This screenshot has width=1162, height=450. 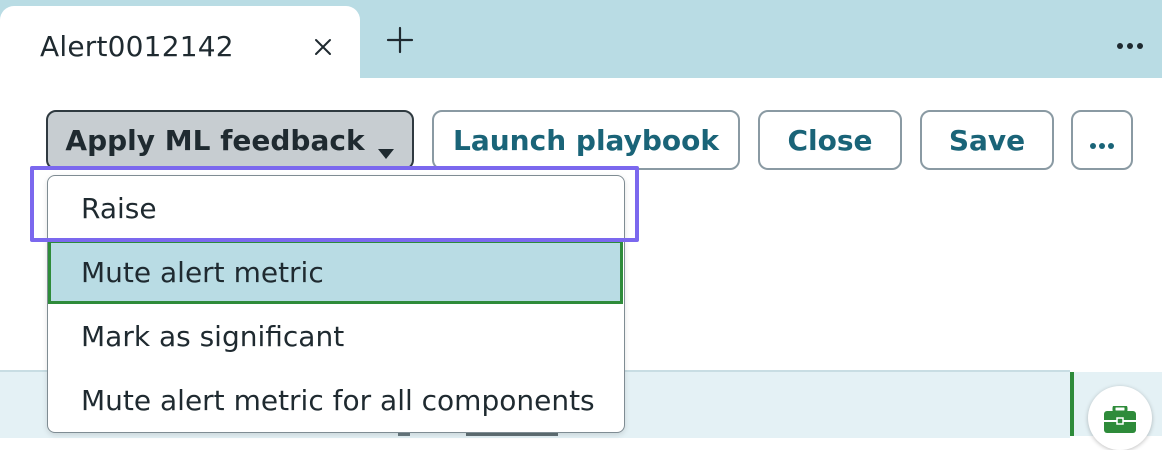 I want to click on menu-item-mute-alert-metric-all-components: Mute alert metric for all components, so click(x=335, y=400).